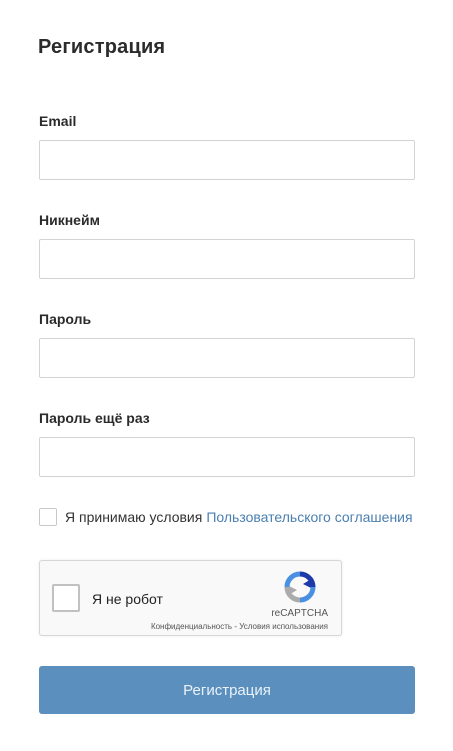  Describe the element at coordinates (309, 517) in the screenshot. I see `terms-link: Пользовательского соглашения` at that location.